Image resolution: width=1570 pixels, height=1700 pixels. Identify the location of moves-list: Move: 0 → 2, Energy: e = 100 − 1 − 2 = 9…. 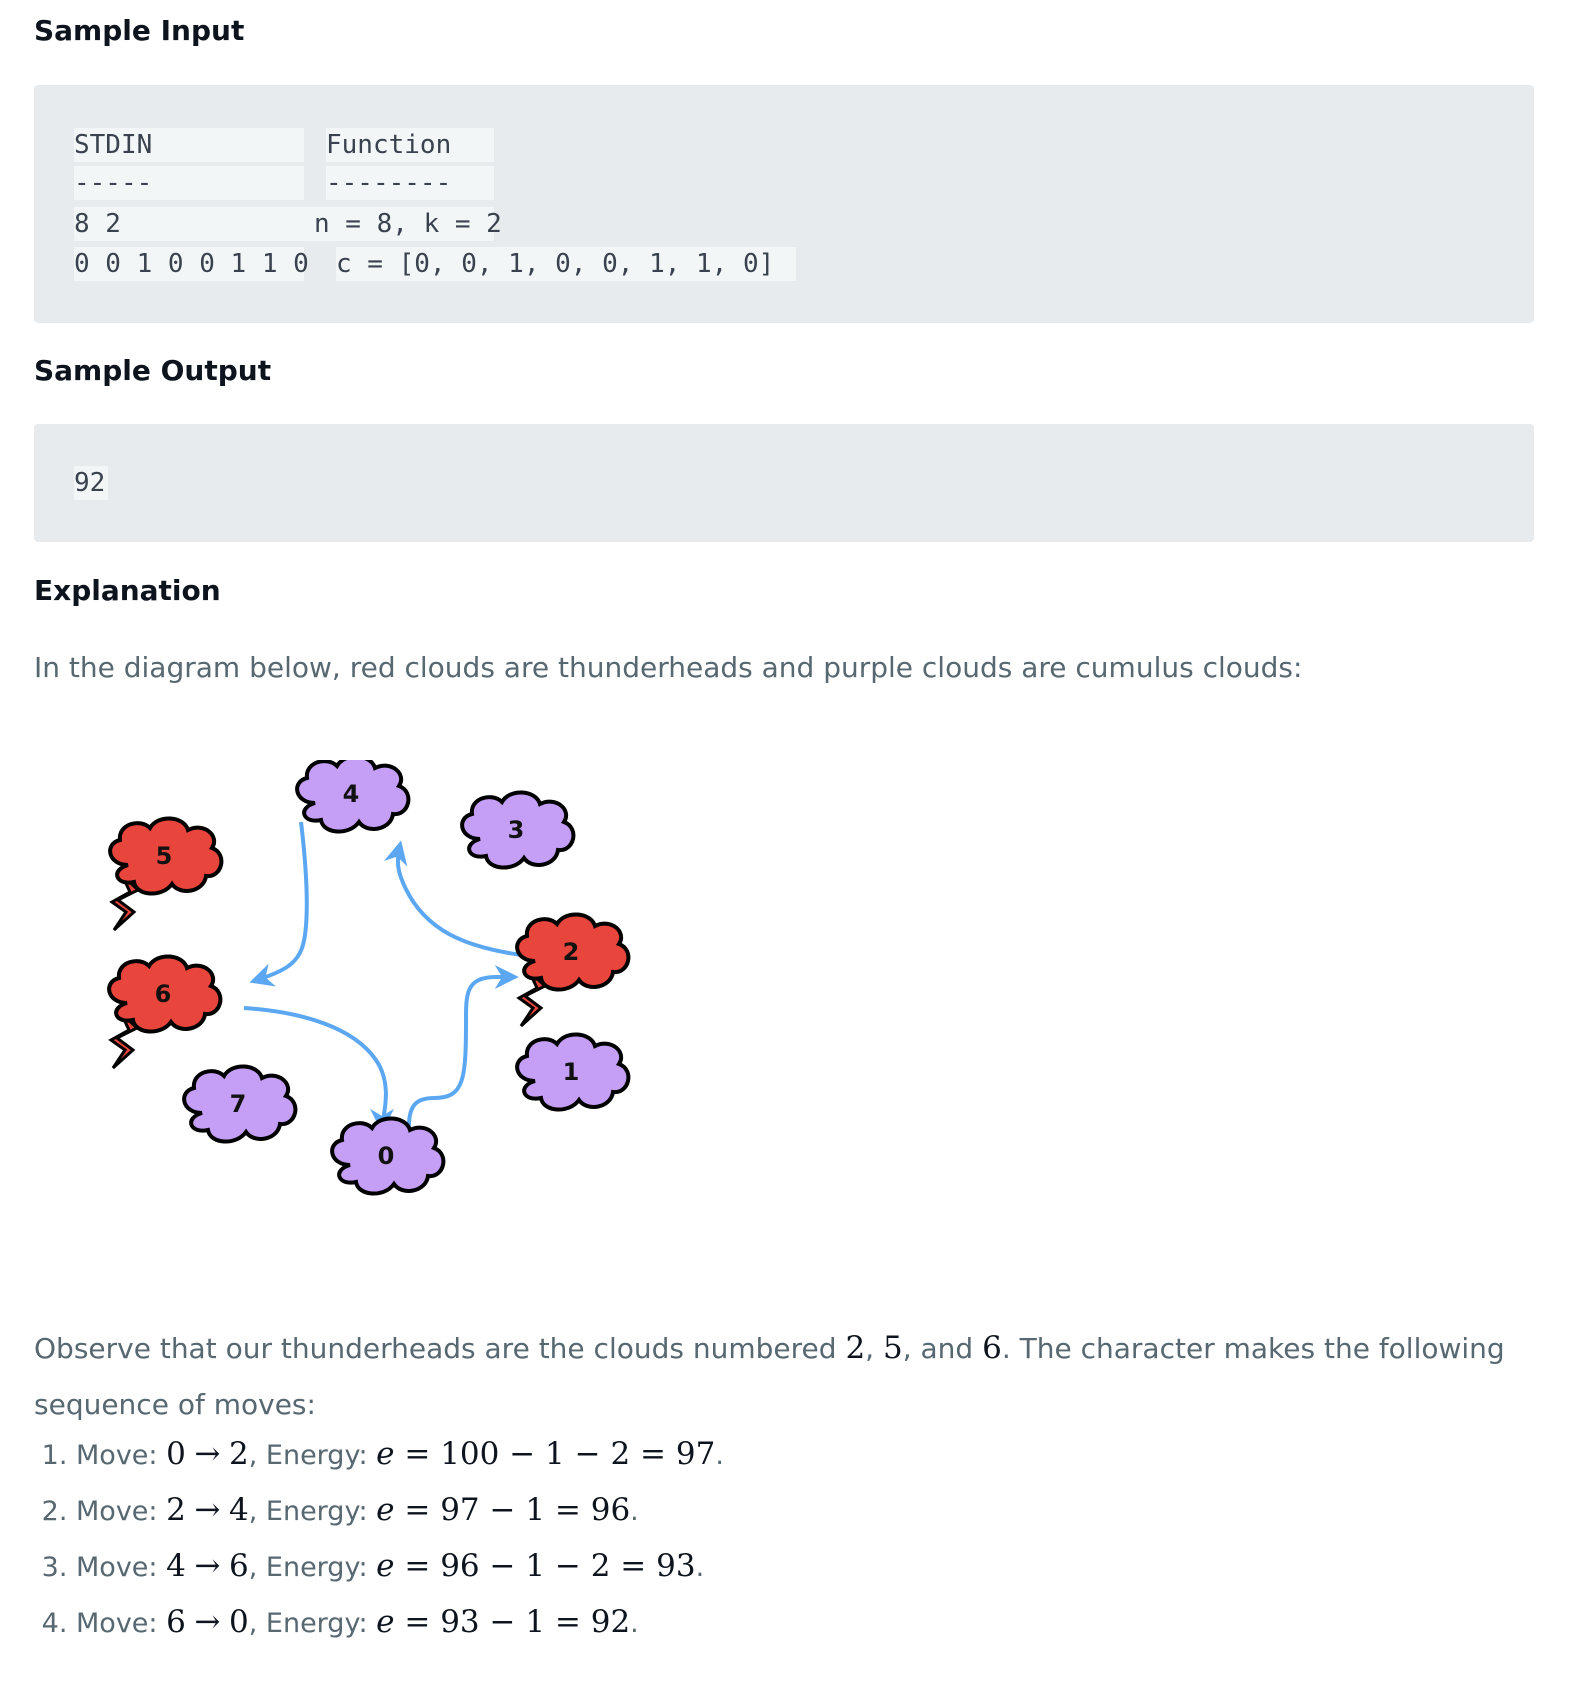
(379, 1538).